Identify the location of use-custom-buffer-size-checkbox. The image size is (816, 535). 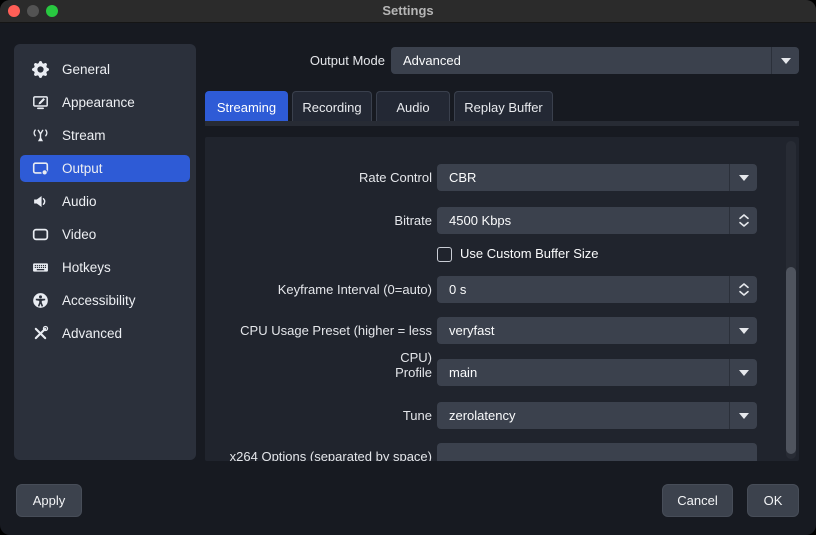
(444, 254).